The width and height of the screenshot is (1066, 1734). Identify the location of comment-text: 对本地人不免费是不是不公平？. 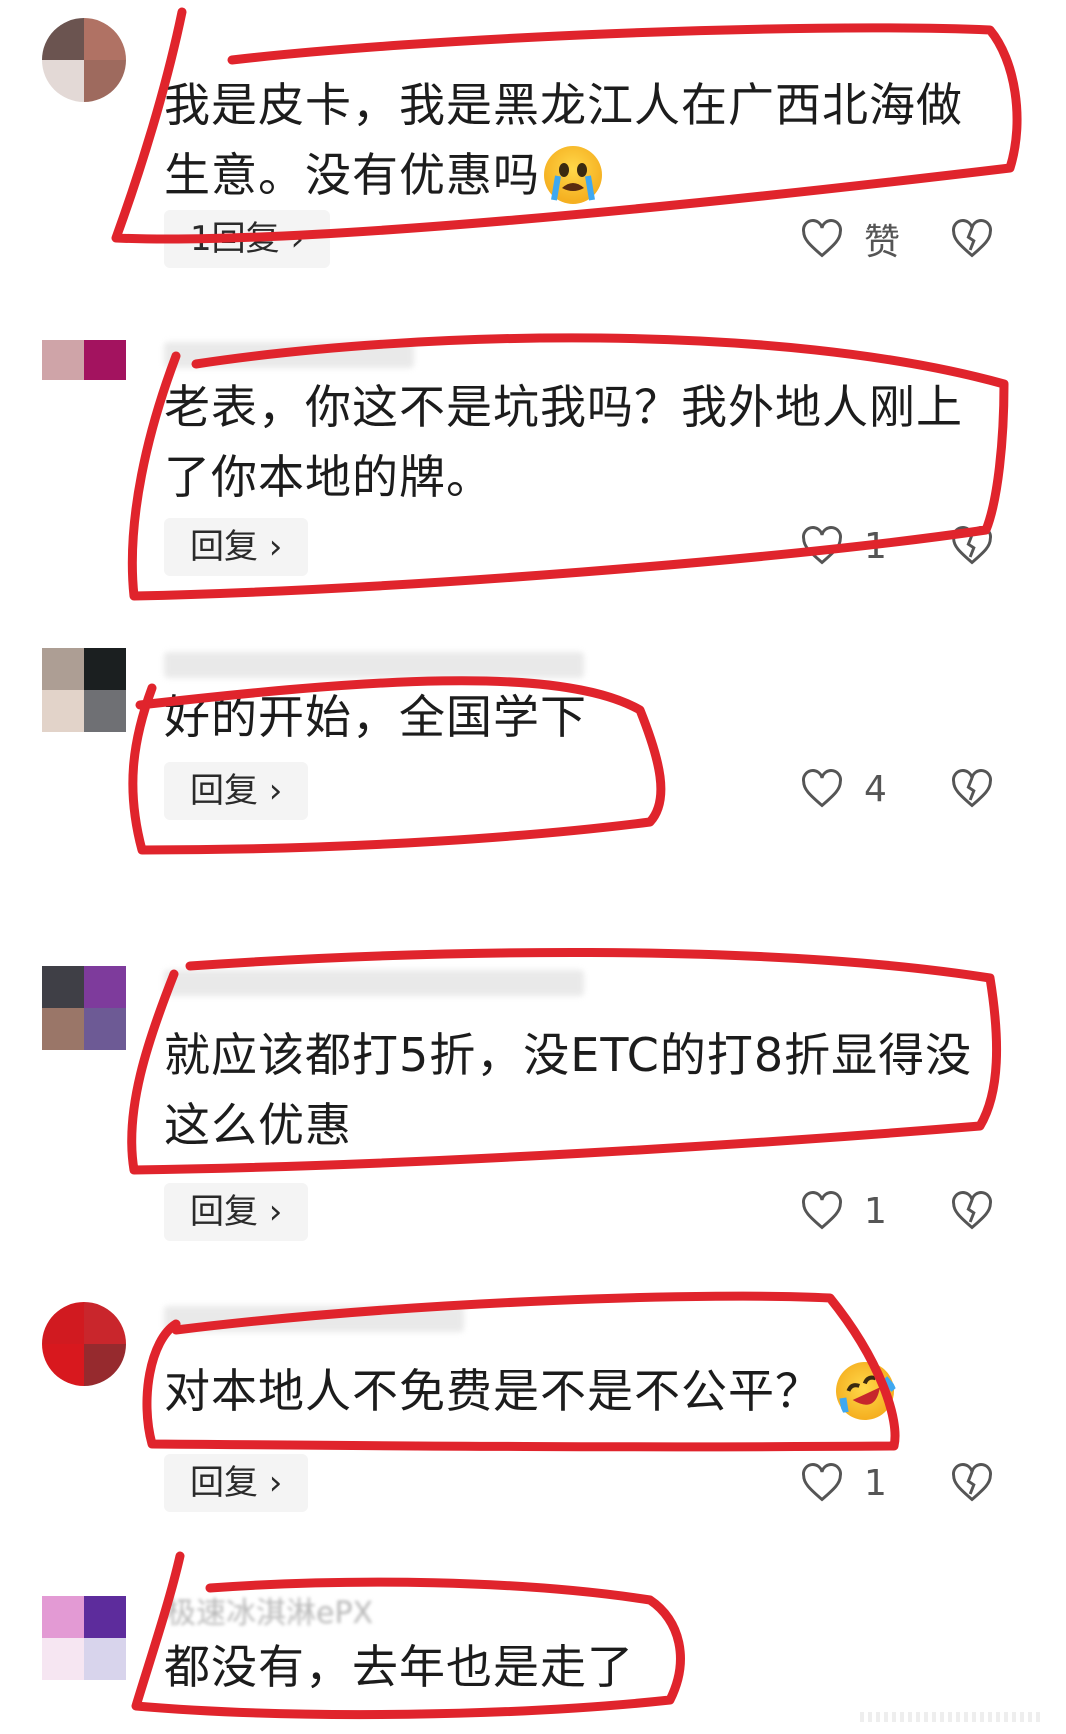
(534, 1390).